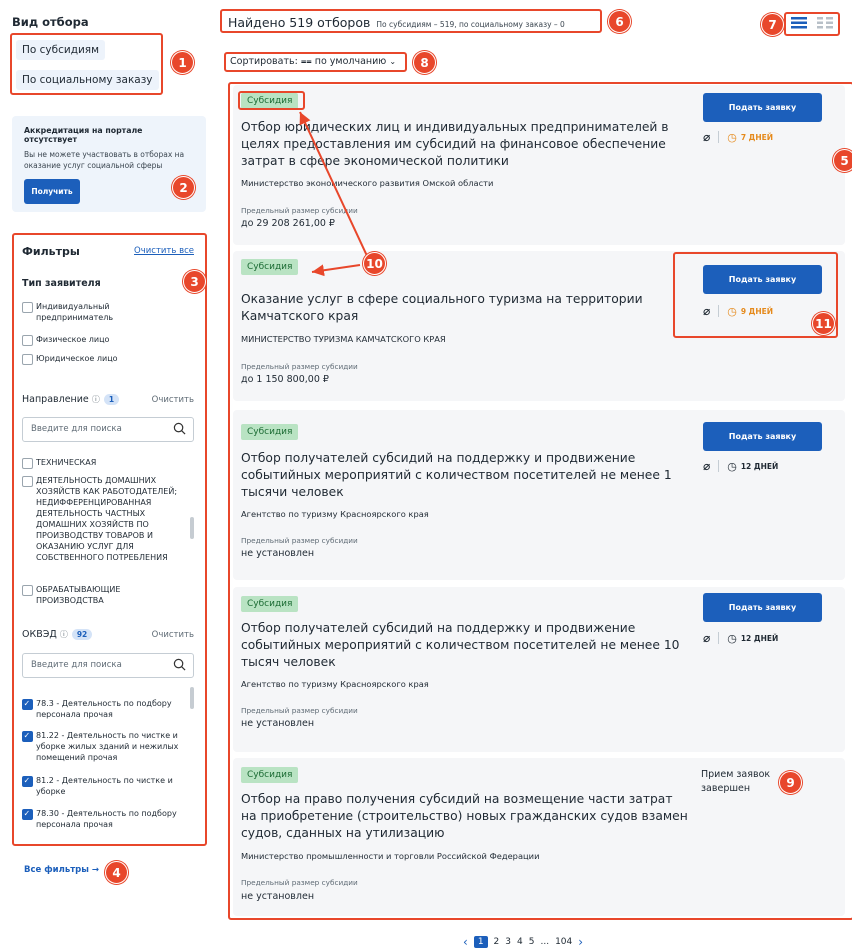 The image size is (852, 949). I want to click on marker-badge: 8, so click(424, 62).